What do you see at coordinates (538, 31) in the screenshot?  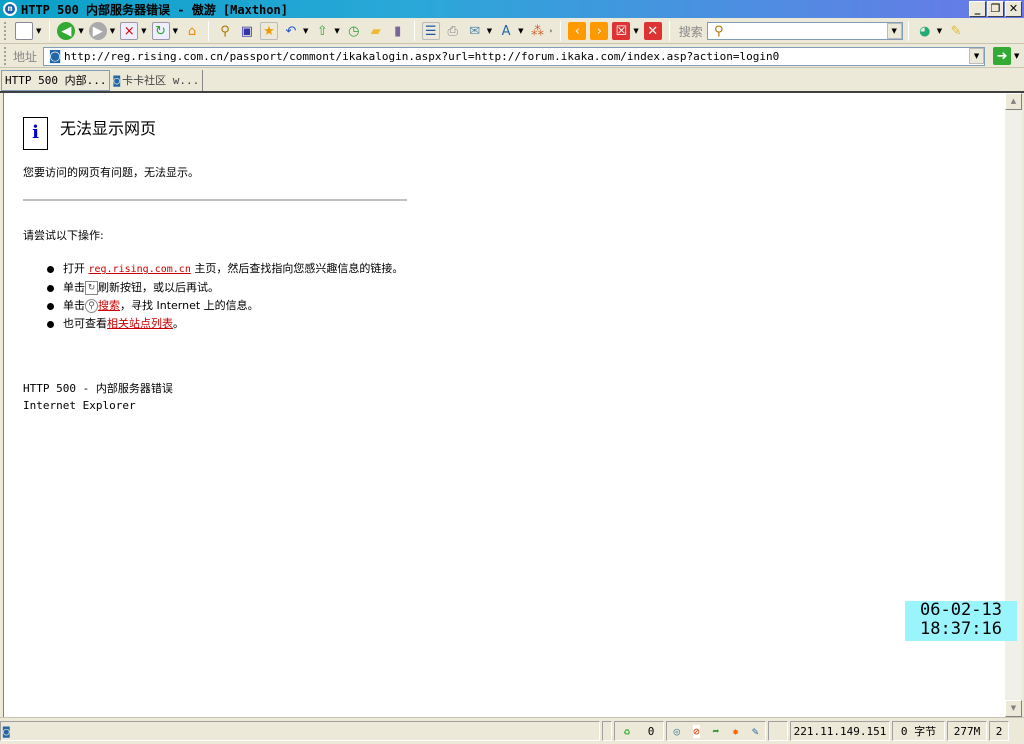 I see `translate-icon: ⁂` at bounding box center [538, 31].